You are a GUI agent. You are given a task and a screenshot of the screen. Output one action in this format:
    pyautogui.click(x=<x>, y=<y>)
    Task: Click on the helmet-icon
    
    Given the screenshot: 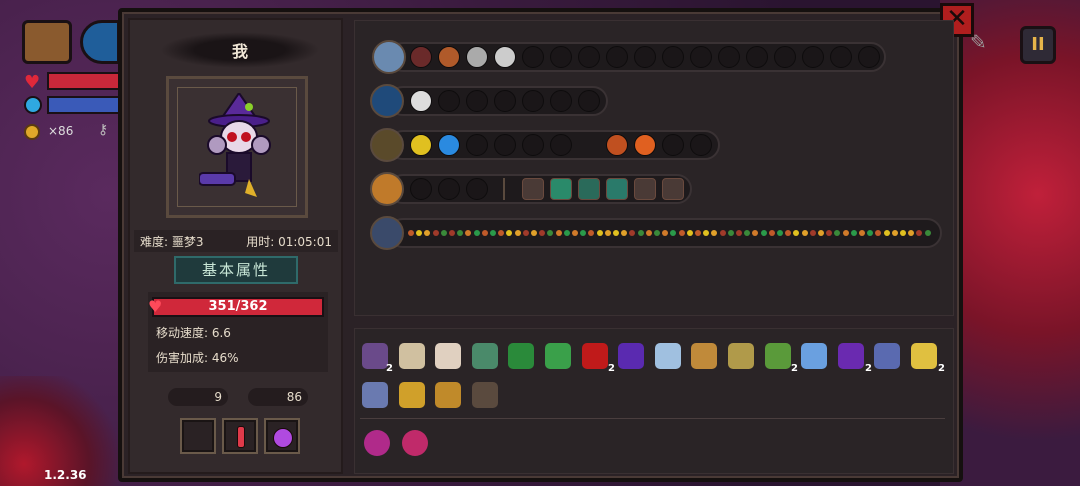 What is the action you would take?
    pyautogui.click(x=521, y=356)
    